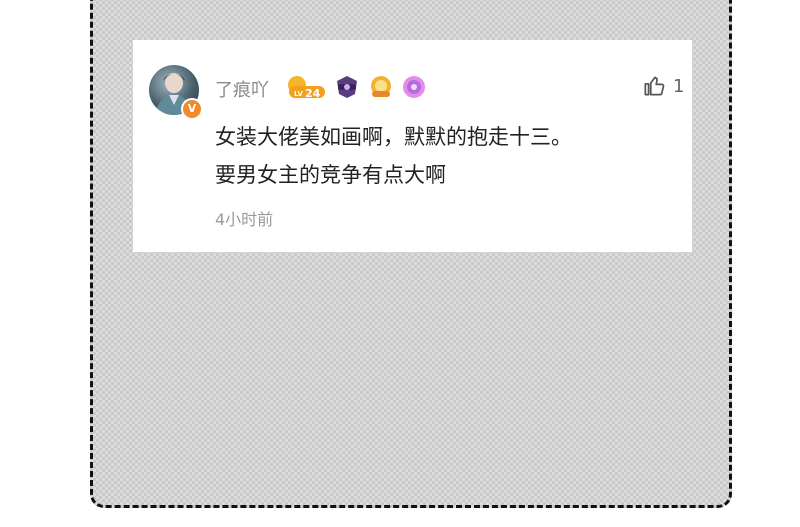 The height and width of the screenshot is (527, 800). What do you see at coordinates (242, 89) in the screenshot?
I see `username: 了痕吖` at bounding box center [242, 89].